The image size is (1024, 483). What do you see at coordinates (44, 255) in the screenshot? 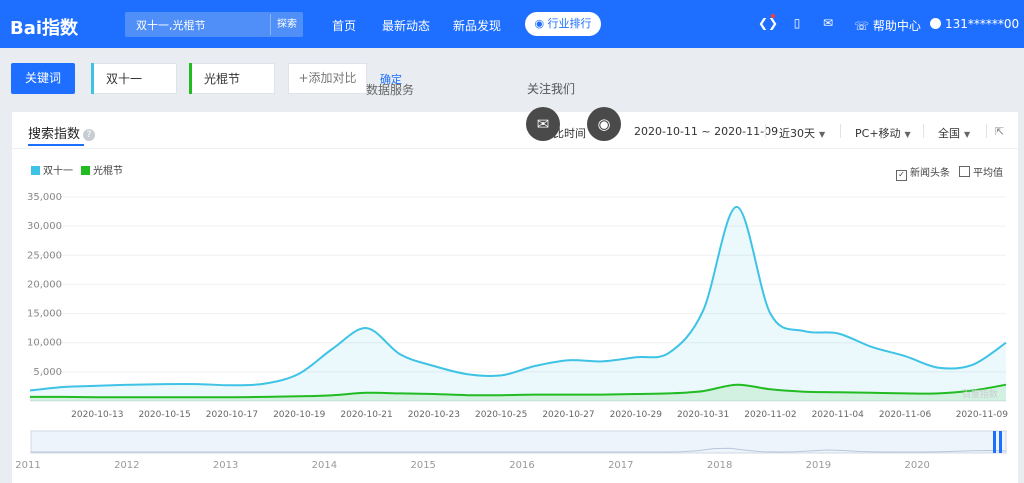
I see `y-tick-label: 25,000` at bounding box center [44, 255].